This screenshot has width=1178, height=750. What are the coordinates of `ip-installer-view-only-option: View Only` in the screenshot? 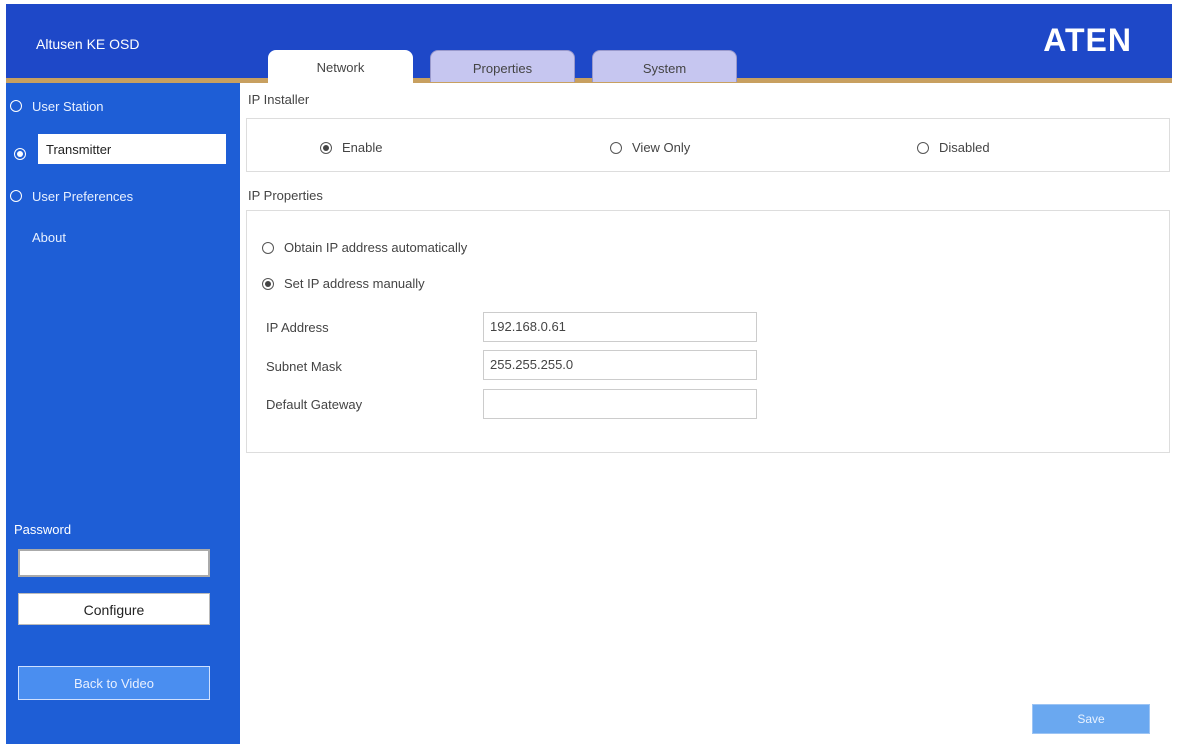 It's located at (650, 147).